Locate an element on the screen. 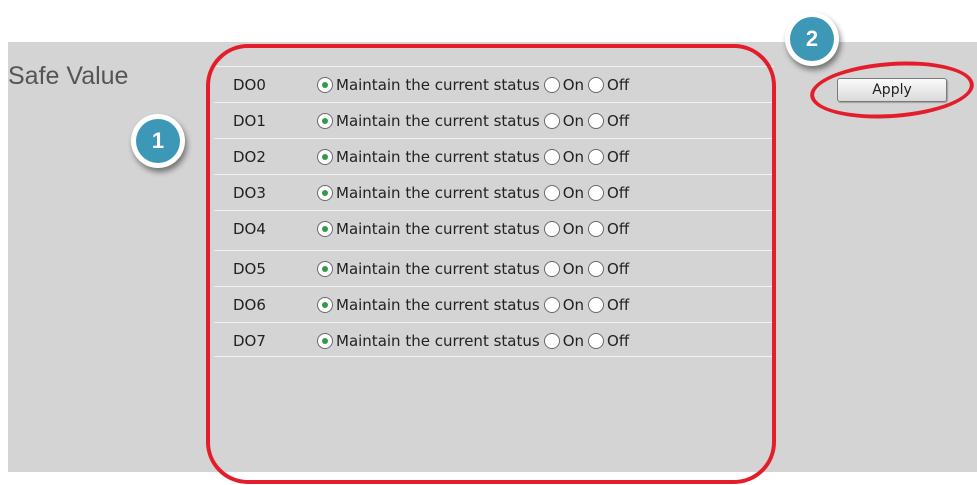  do-row-do6: DO6 Maintain the current status On Off is located at coordinates (494, 305).